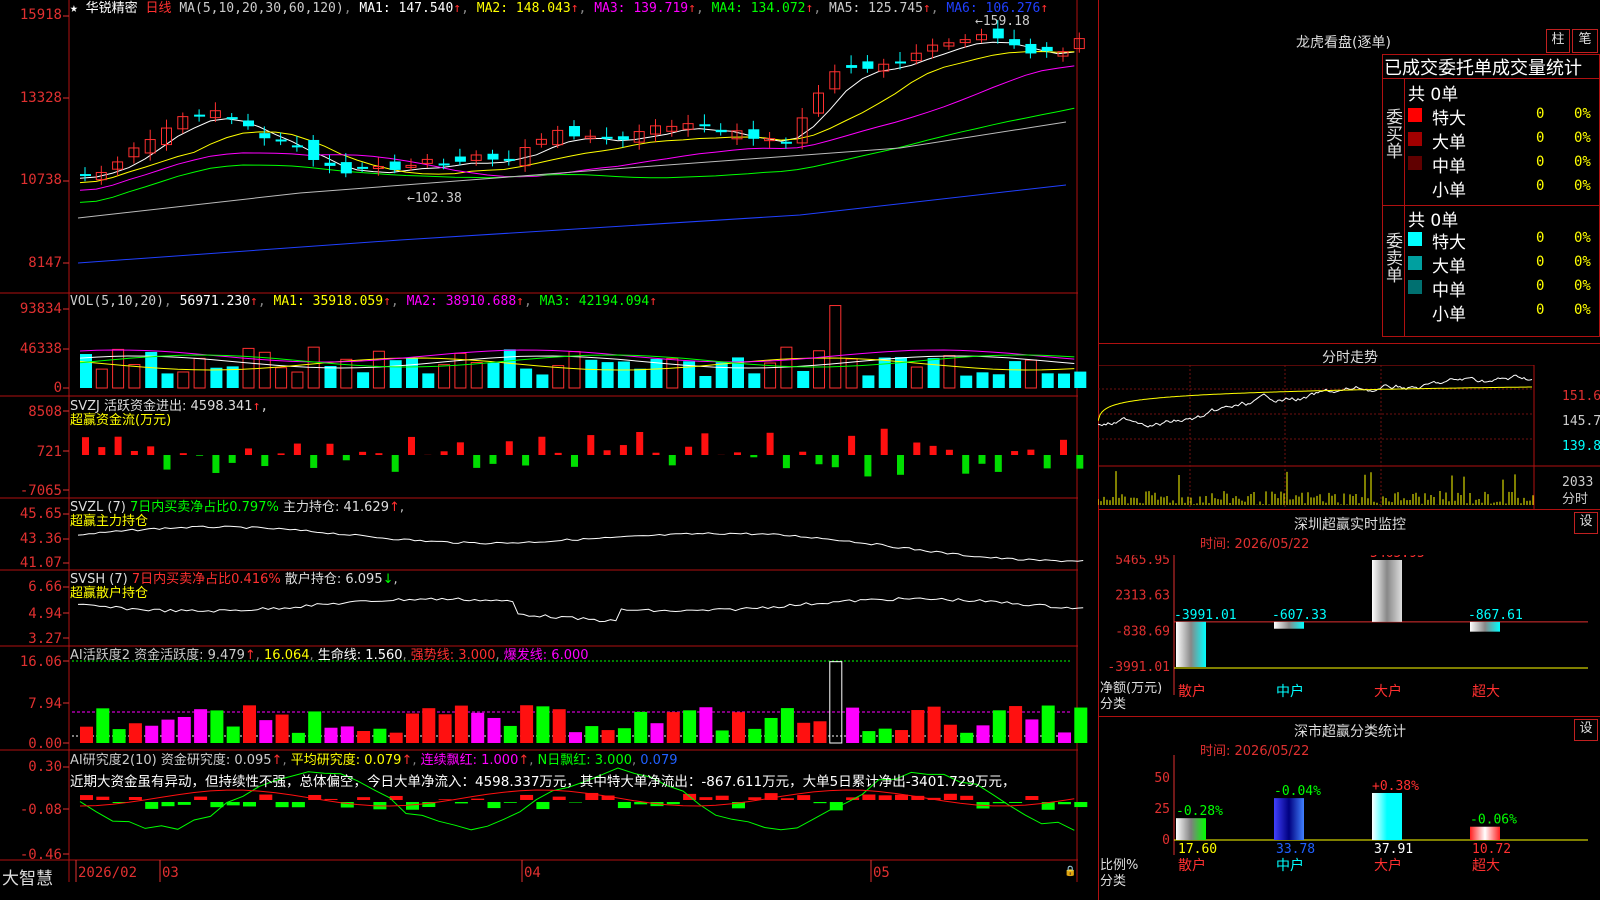  Describe the element at coordinates (1295, 849) in the screenshot. I see `value-label: 33.78` at that location.